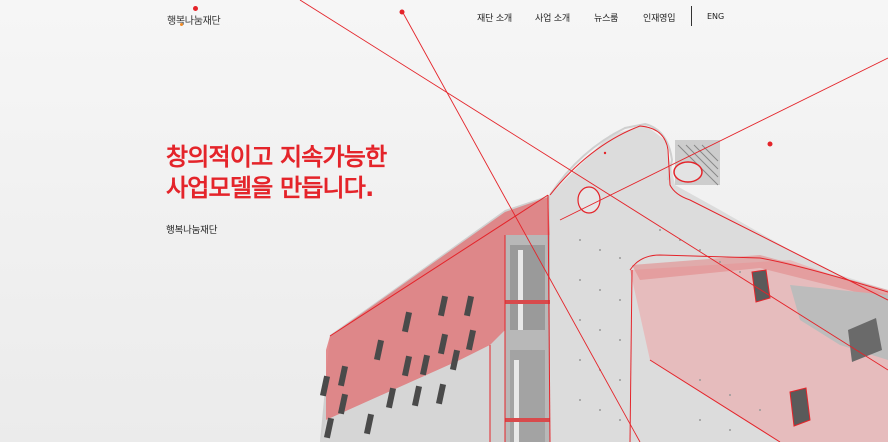 This screenshot has width=888, height=442. I want to click on logo-red-dot, so click(195, 8).